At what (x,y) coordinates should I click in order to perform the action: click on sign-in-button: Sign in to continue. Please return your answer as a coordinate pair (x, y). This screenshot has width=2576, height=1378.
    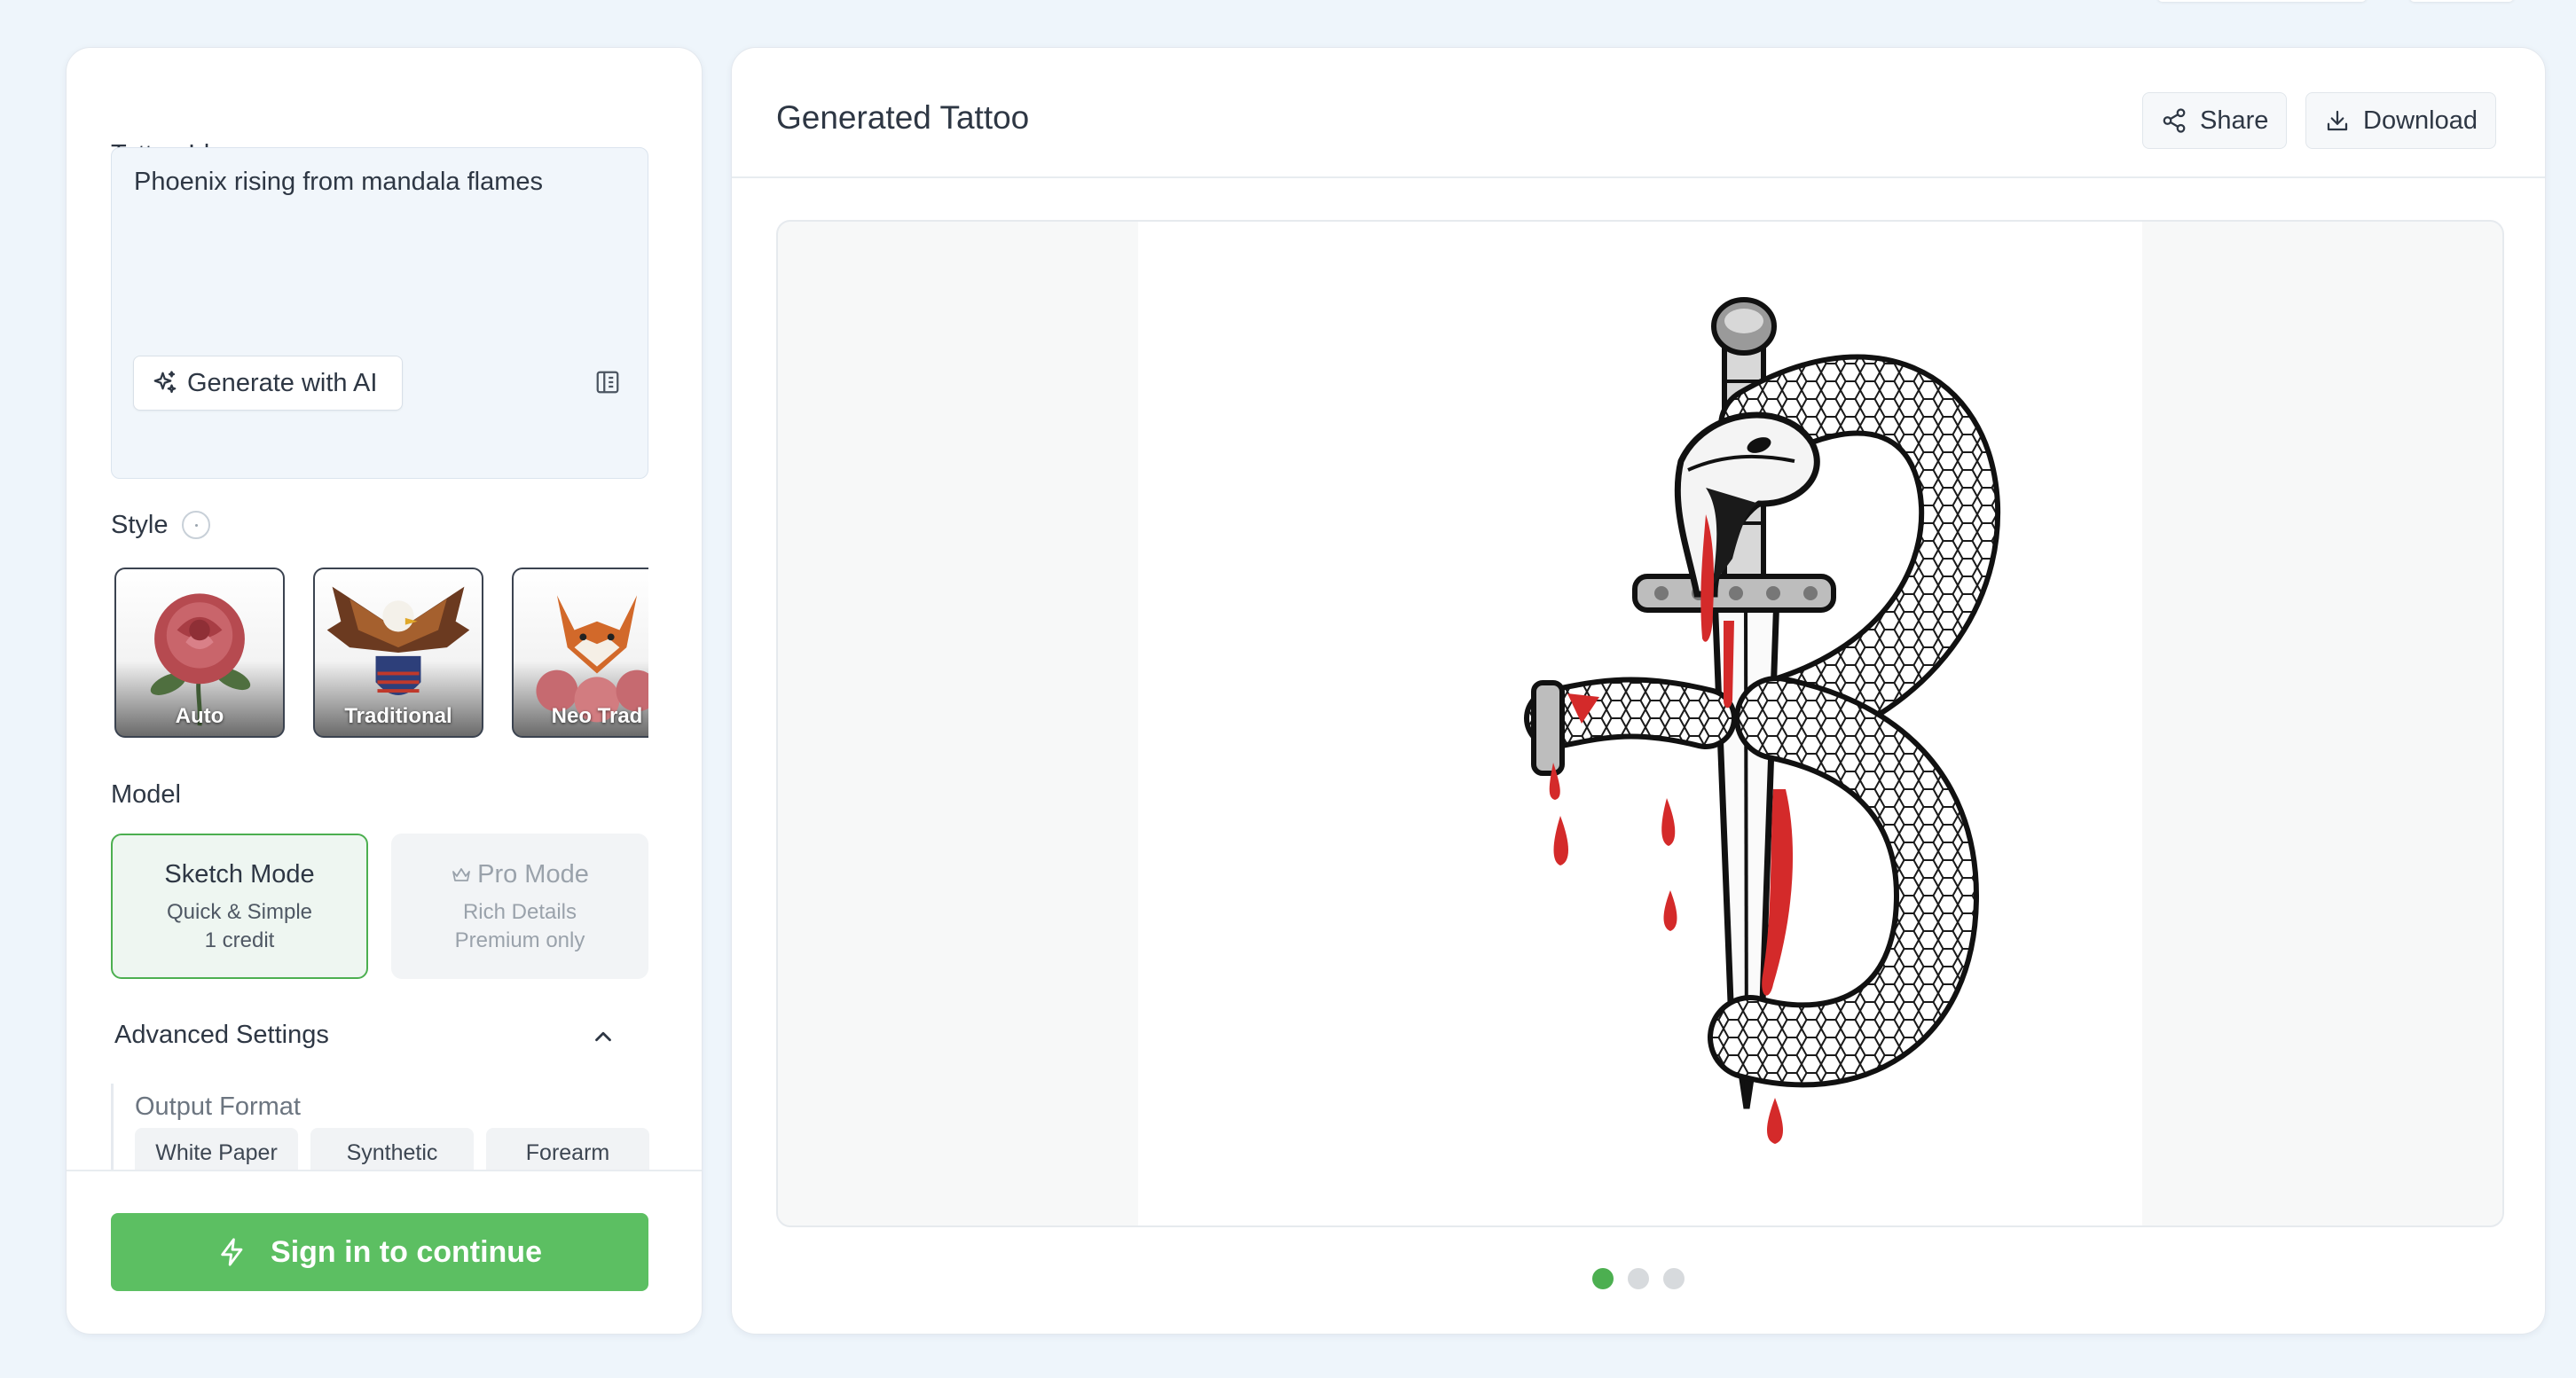
    Looking at the image, I should click on (379, 1252).